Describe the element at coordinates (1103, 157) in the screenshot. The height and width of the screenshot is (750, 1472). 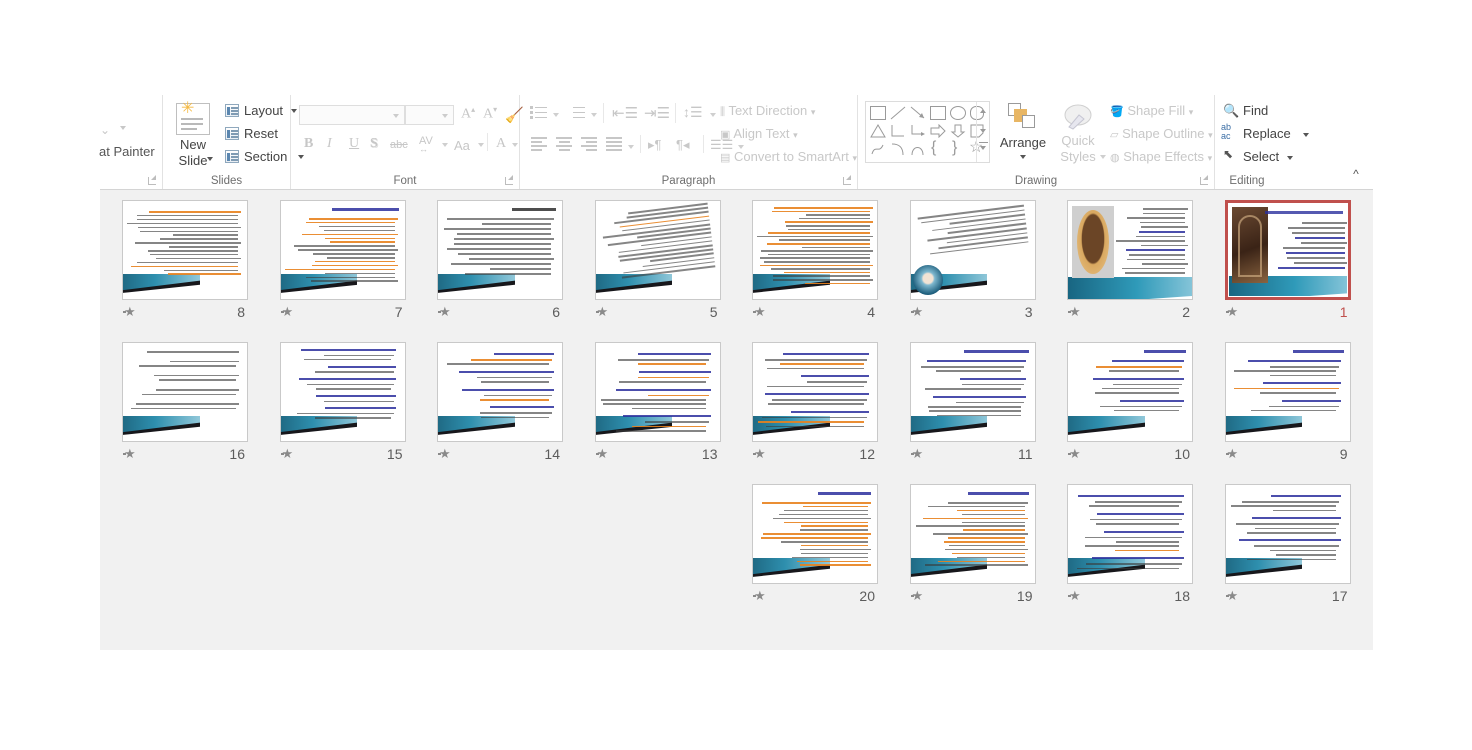
I see `quick-styles-caret-icon` at that location.